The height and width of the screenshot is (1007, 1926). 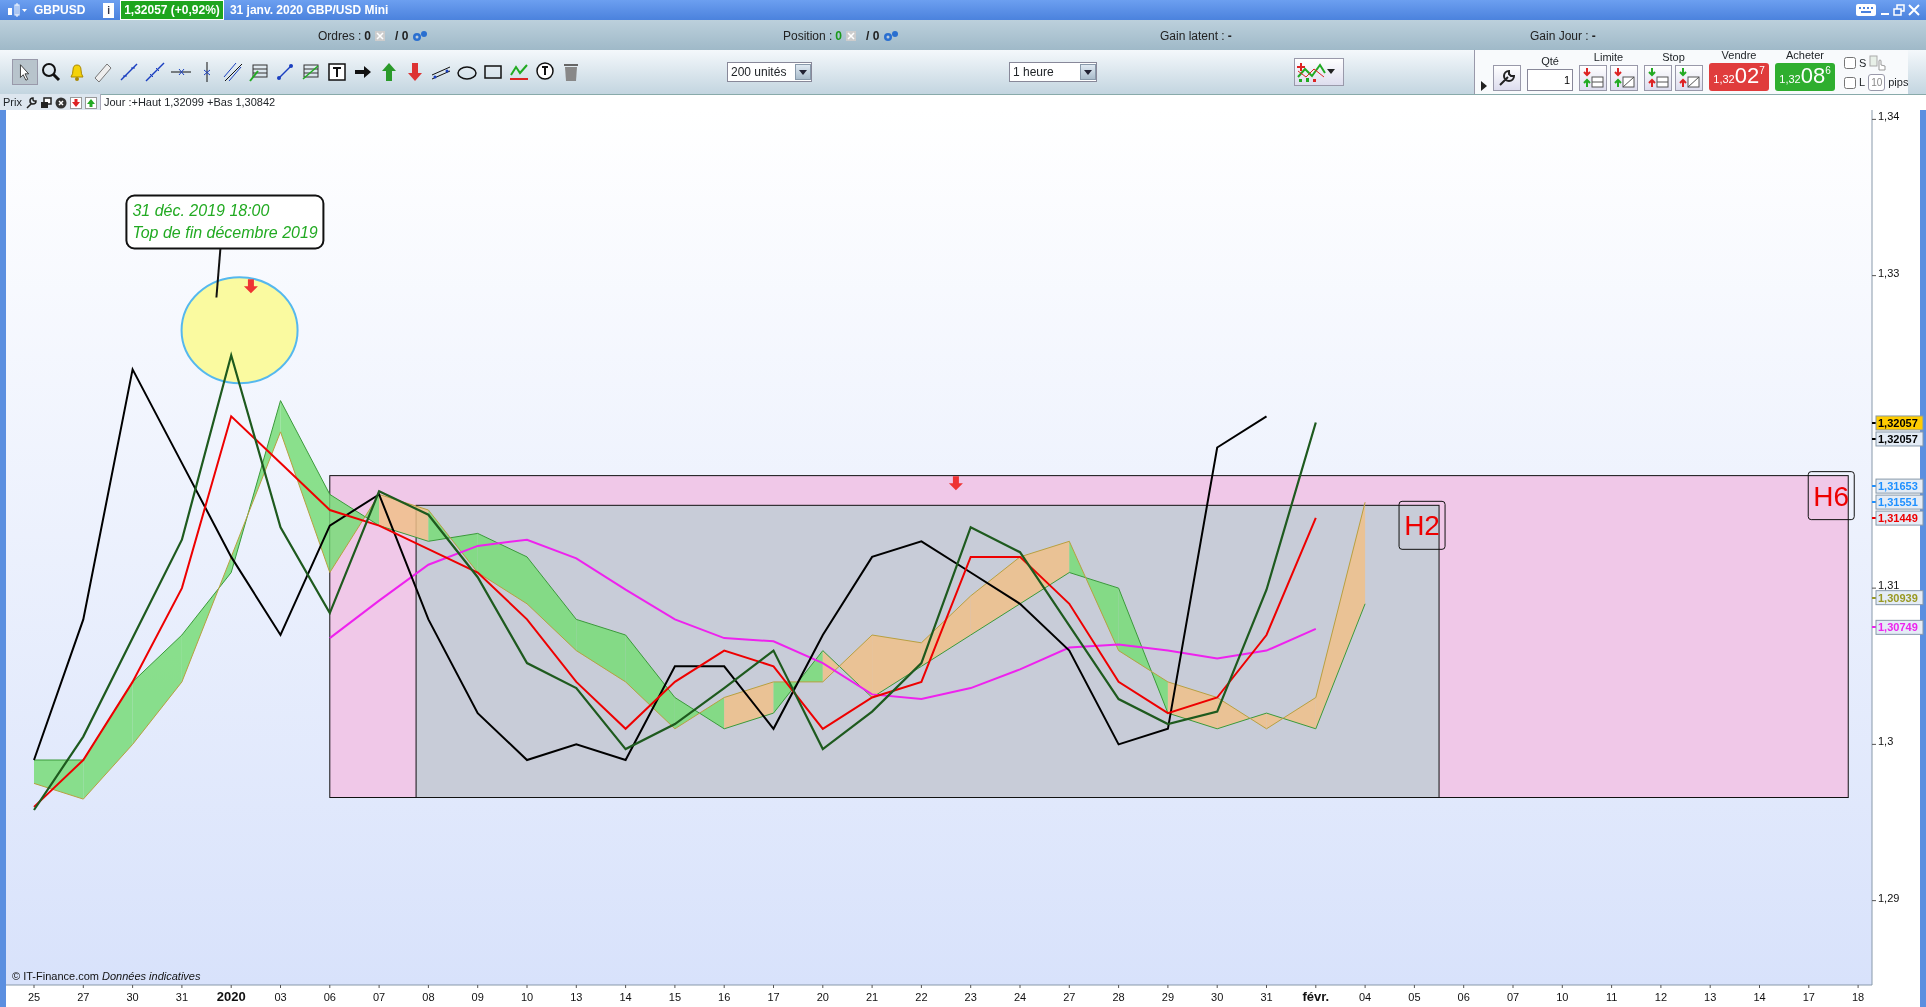 What do you see at coordinates (129, 72) in the screenshot?
I see `line-icon` at bounding box center [129, 72].